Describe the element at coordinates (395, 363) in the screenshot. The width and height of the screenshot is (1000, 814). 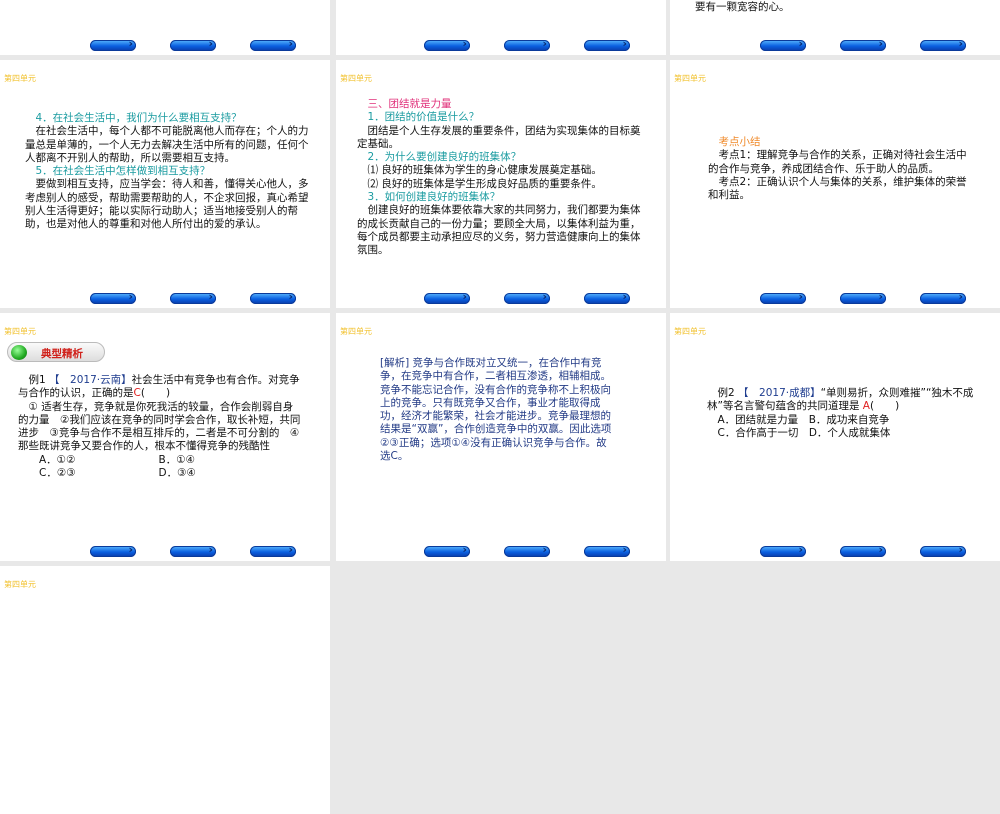
I see `analysis-tag: [解析]` at that location.